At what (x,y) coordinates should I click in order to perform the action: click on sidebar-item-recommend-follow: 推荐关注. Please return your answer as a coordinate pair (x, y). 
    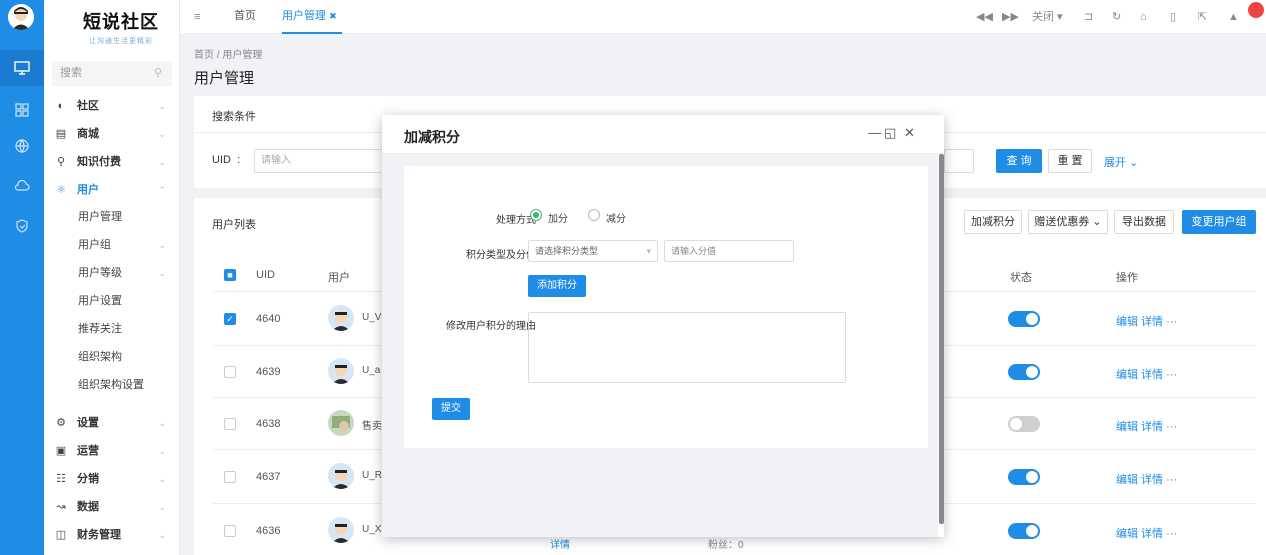
    Looking at the image, I should click on (112, 329).